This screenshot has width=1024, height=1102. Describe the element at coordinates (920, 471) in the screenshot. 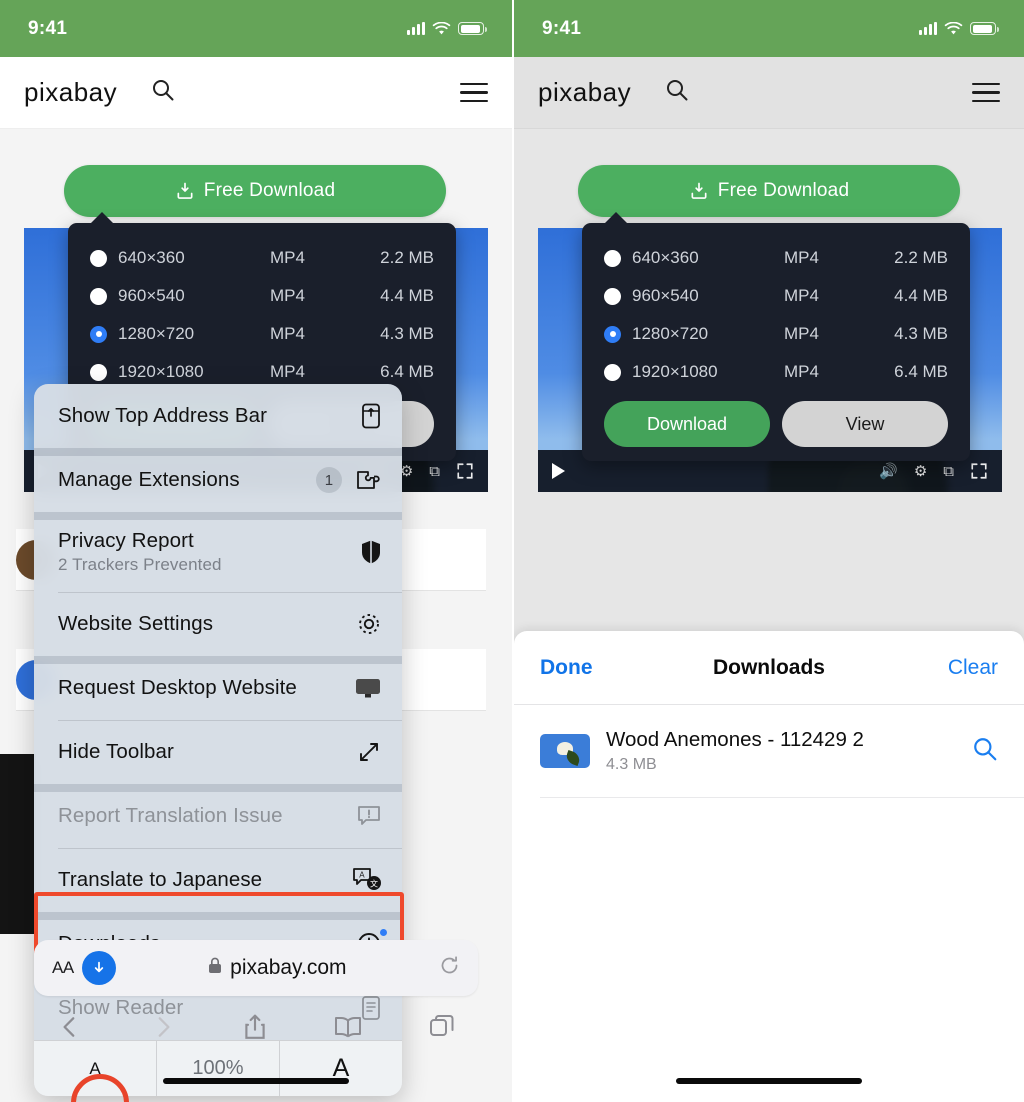

I see `settings-icon: ⚙` at that location.